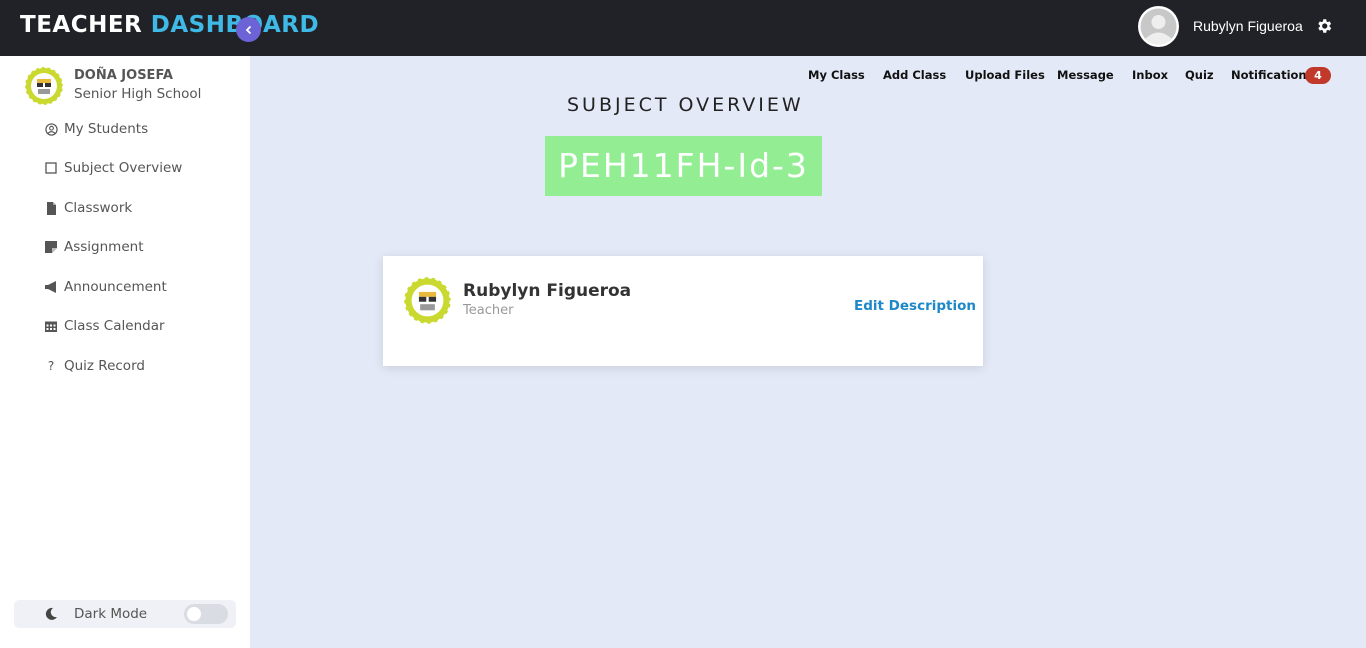 Image resolution: width=1366 pixels, height=648 pixels. What do you see at coordinates (114, 326) in the screenshot?
I see `sidebar-item-label: Class Calendar` at bounding box center [114, 326].